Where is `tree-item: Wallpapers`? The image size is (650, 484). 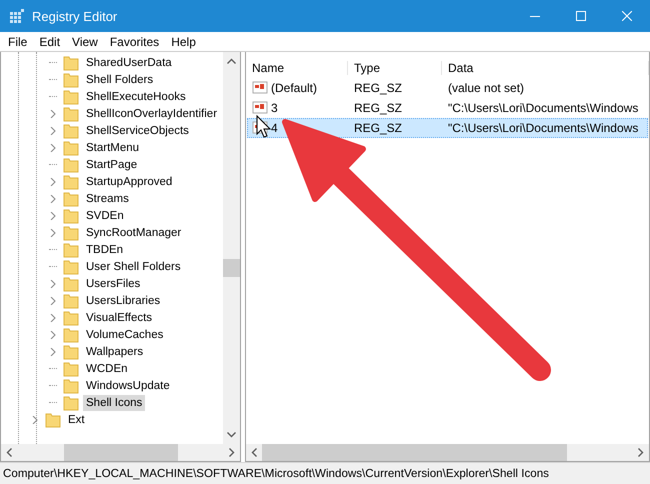
tree-item: Wallpapers is located at coordinates (114, 352).